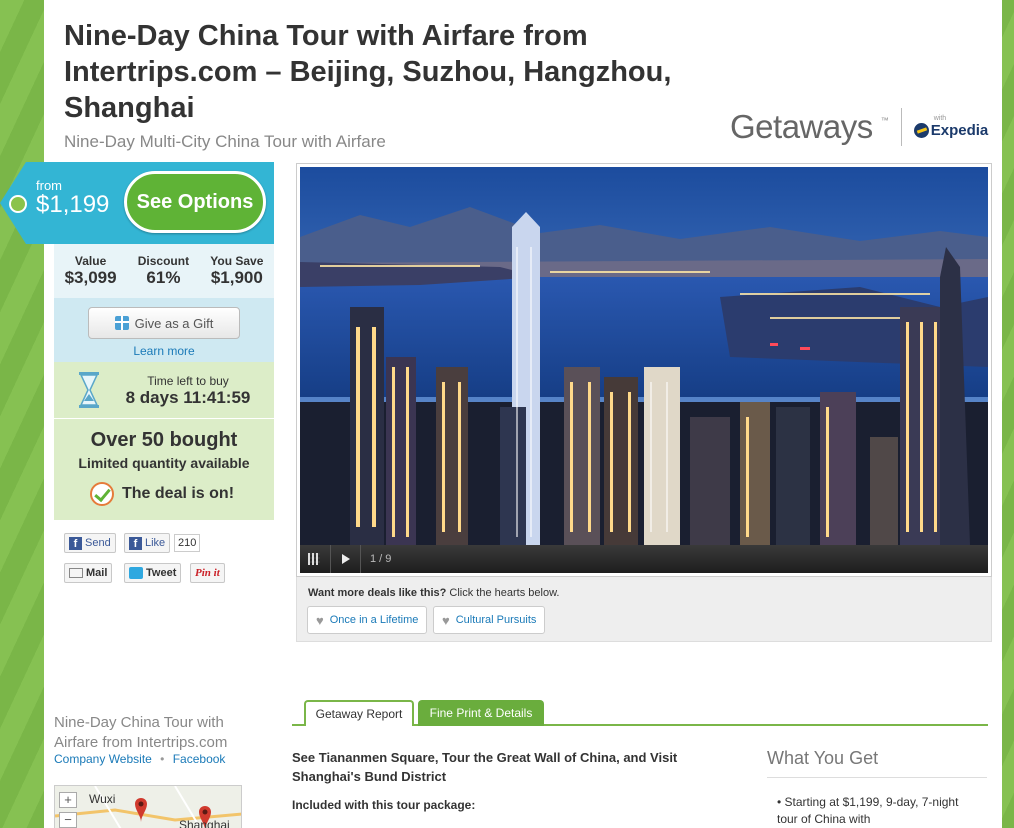 The image size is (1014, 828). Describe the element at coordinates (959, 130) in the screenshot. I see `expedia-wordmark: Expedia` at that location.